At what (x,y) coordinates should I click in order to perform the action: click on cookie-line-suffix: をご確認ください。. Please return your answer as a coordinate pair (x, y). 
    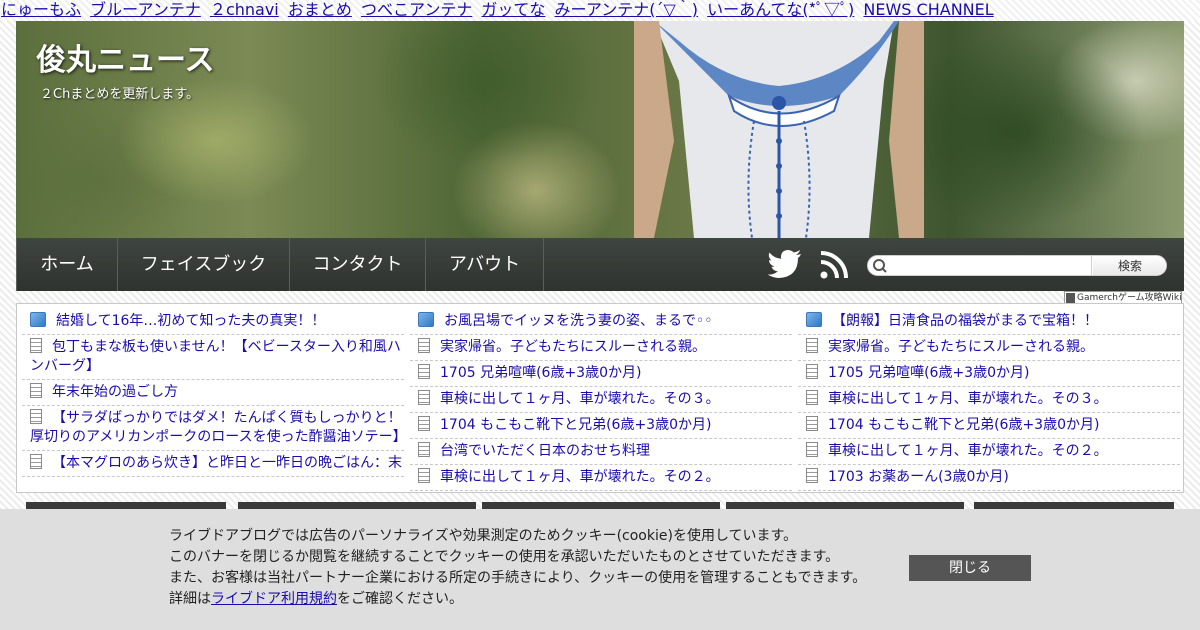
    Looking at the image, I should click on (400, 599).